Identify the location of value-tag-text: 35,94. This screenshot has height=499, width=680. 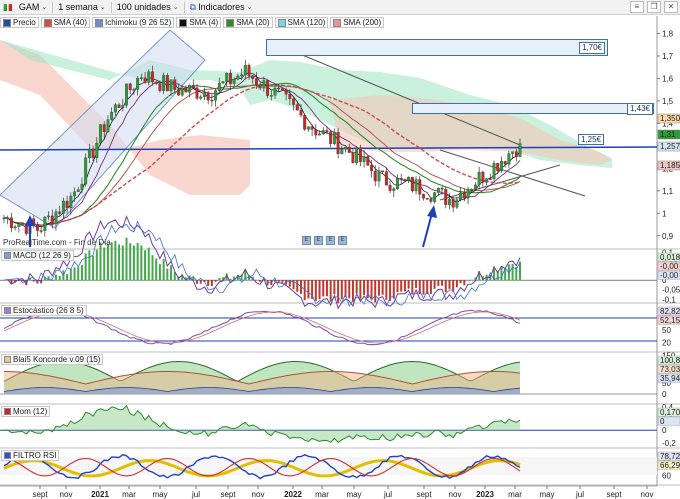
(670, 378).